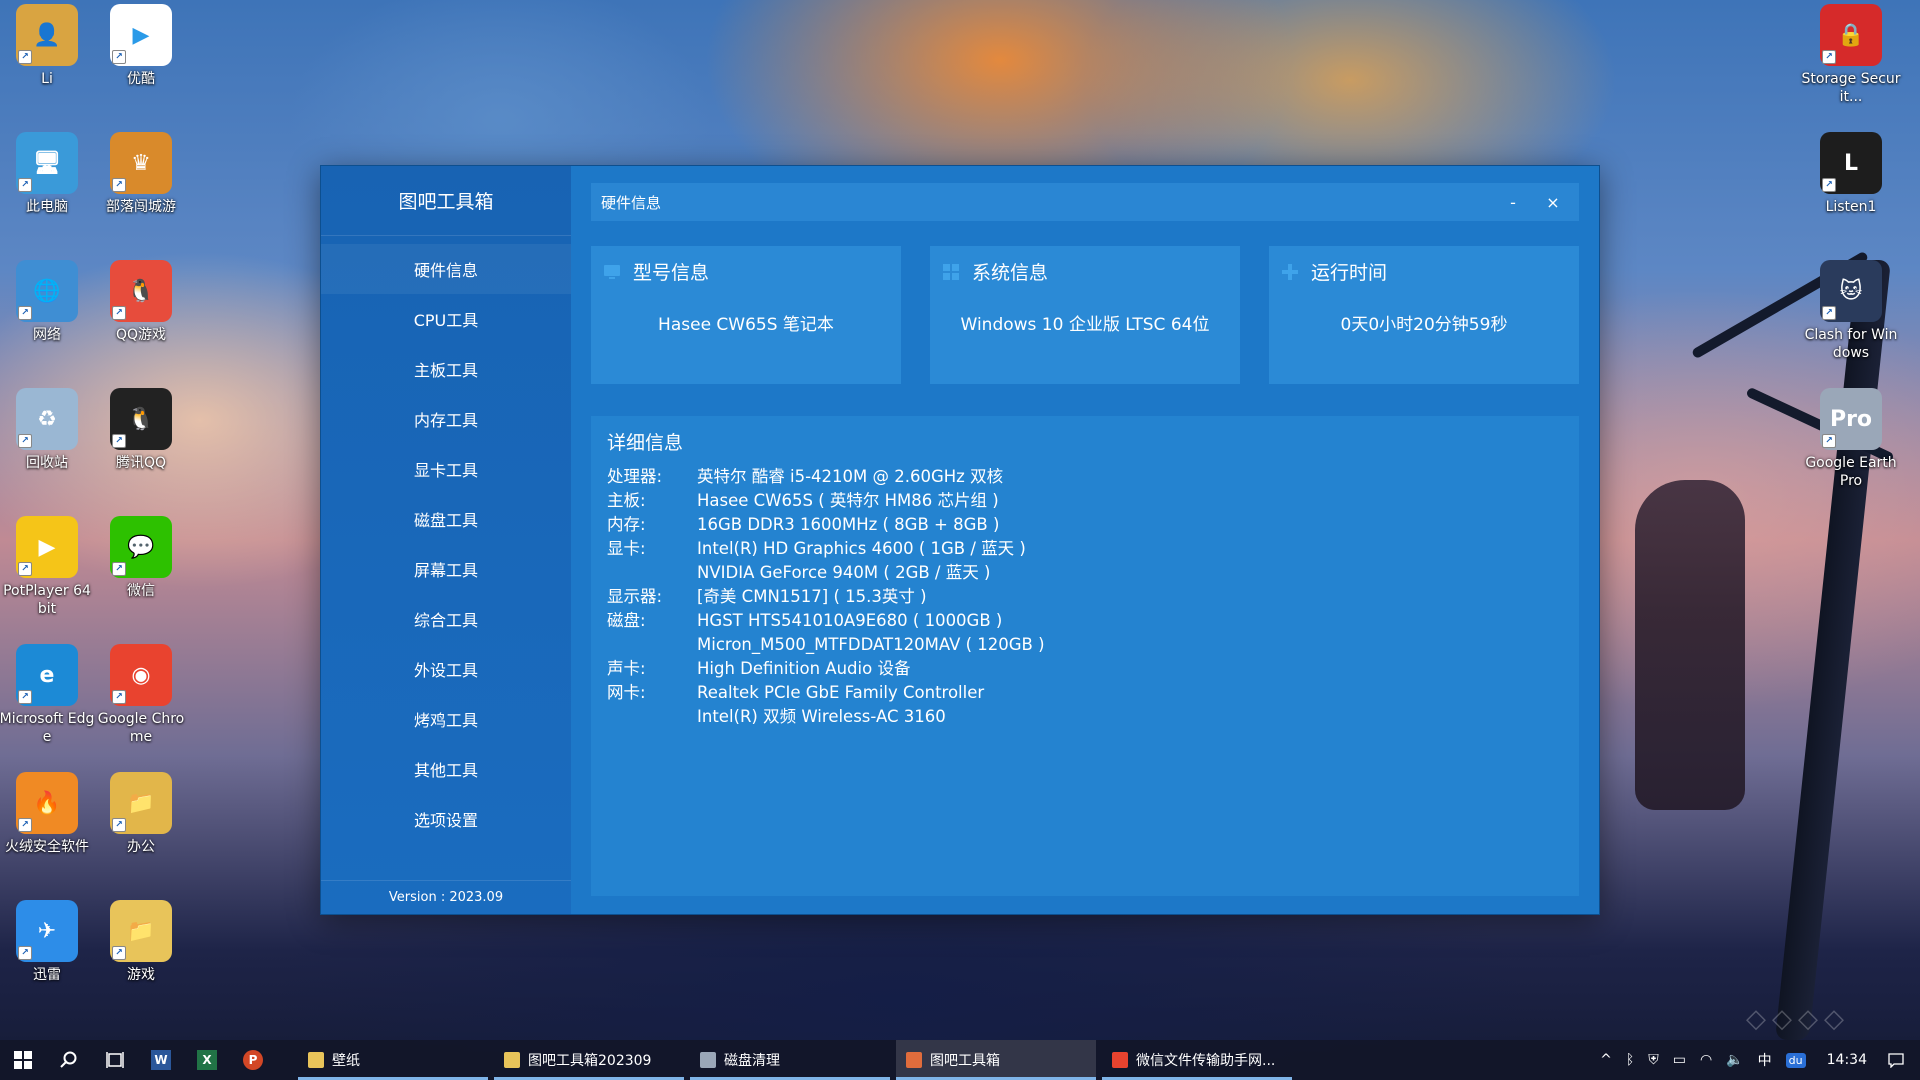 The height and width of the screenshot is (1080, 1920). Describe the element at coordinates (141, 675) in the screenshot. I see `google-chrome-icon: ◉ ↗` at that location.